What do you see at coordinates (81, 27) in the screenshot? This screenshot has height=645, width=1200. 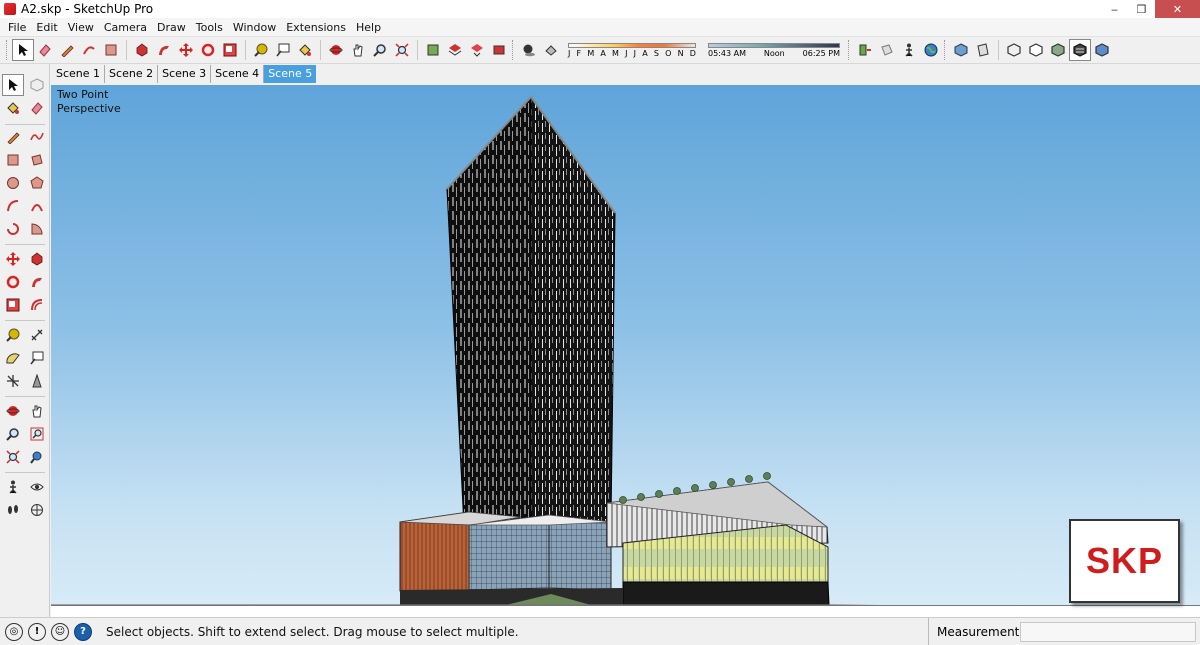 I see `menu-view: View` at bounding box center [81, 27].